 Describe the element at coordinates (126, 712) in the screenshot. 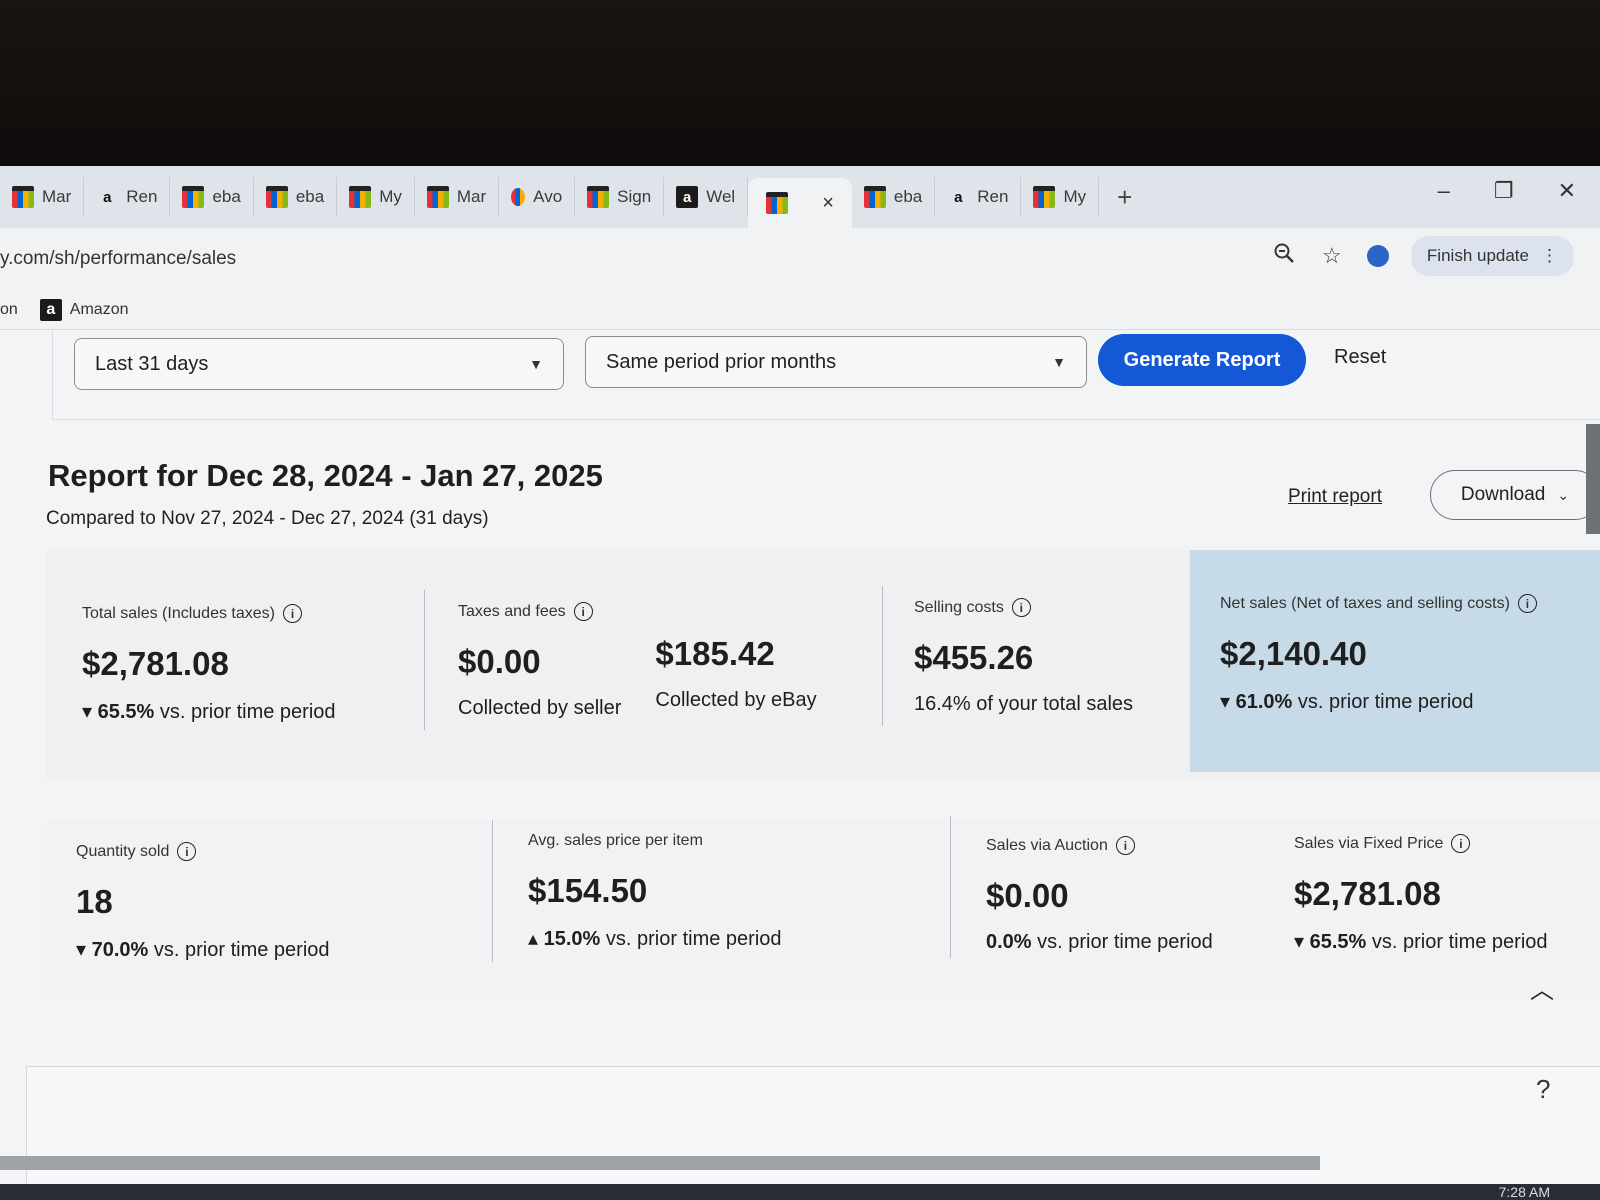

I see `metric-change: 65.5%` at that location.